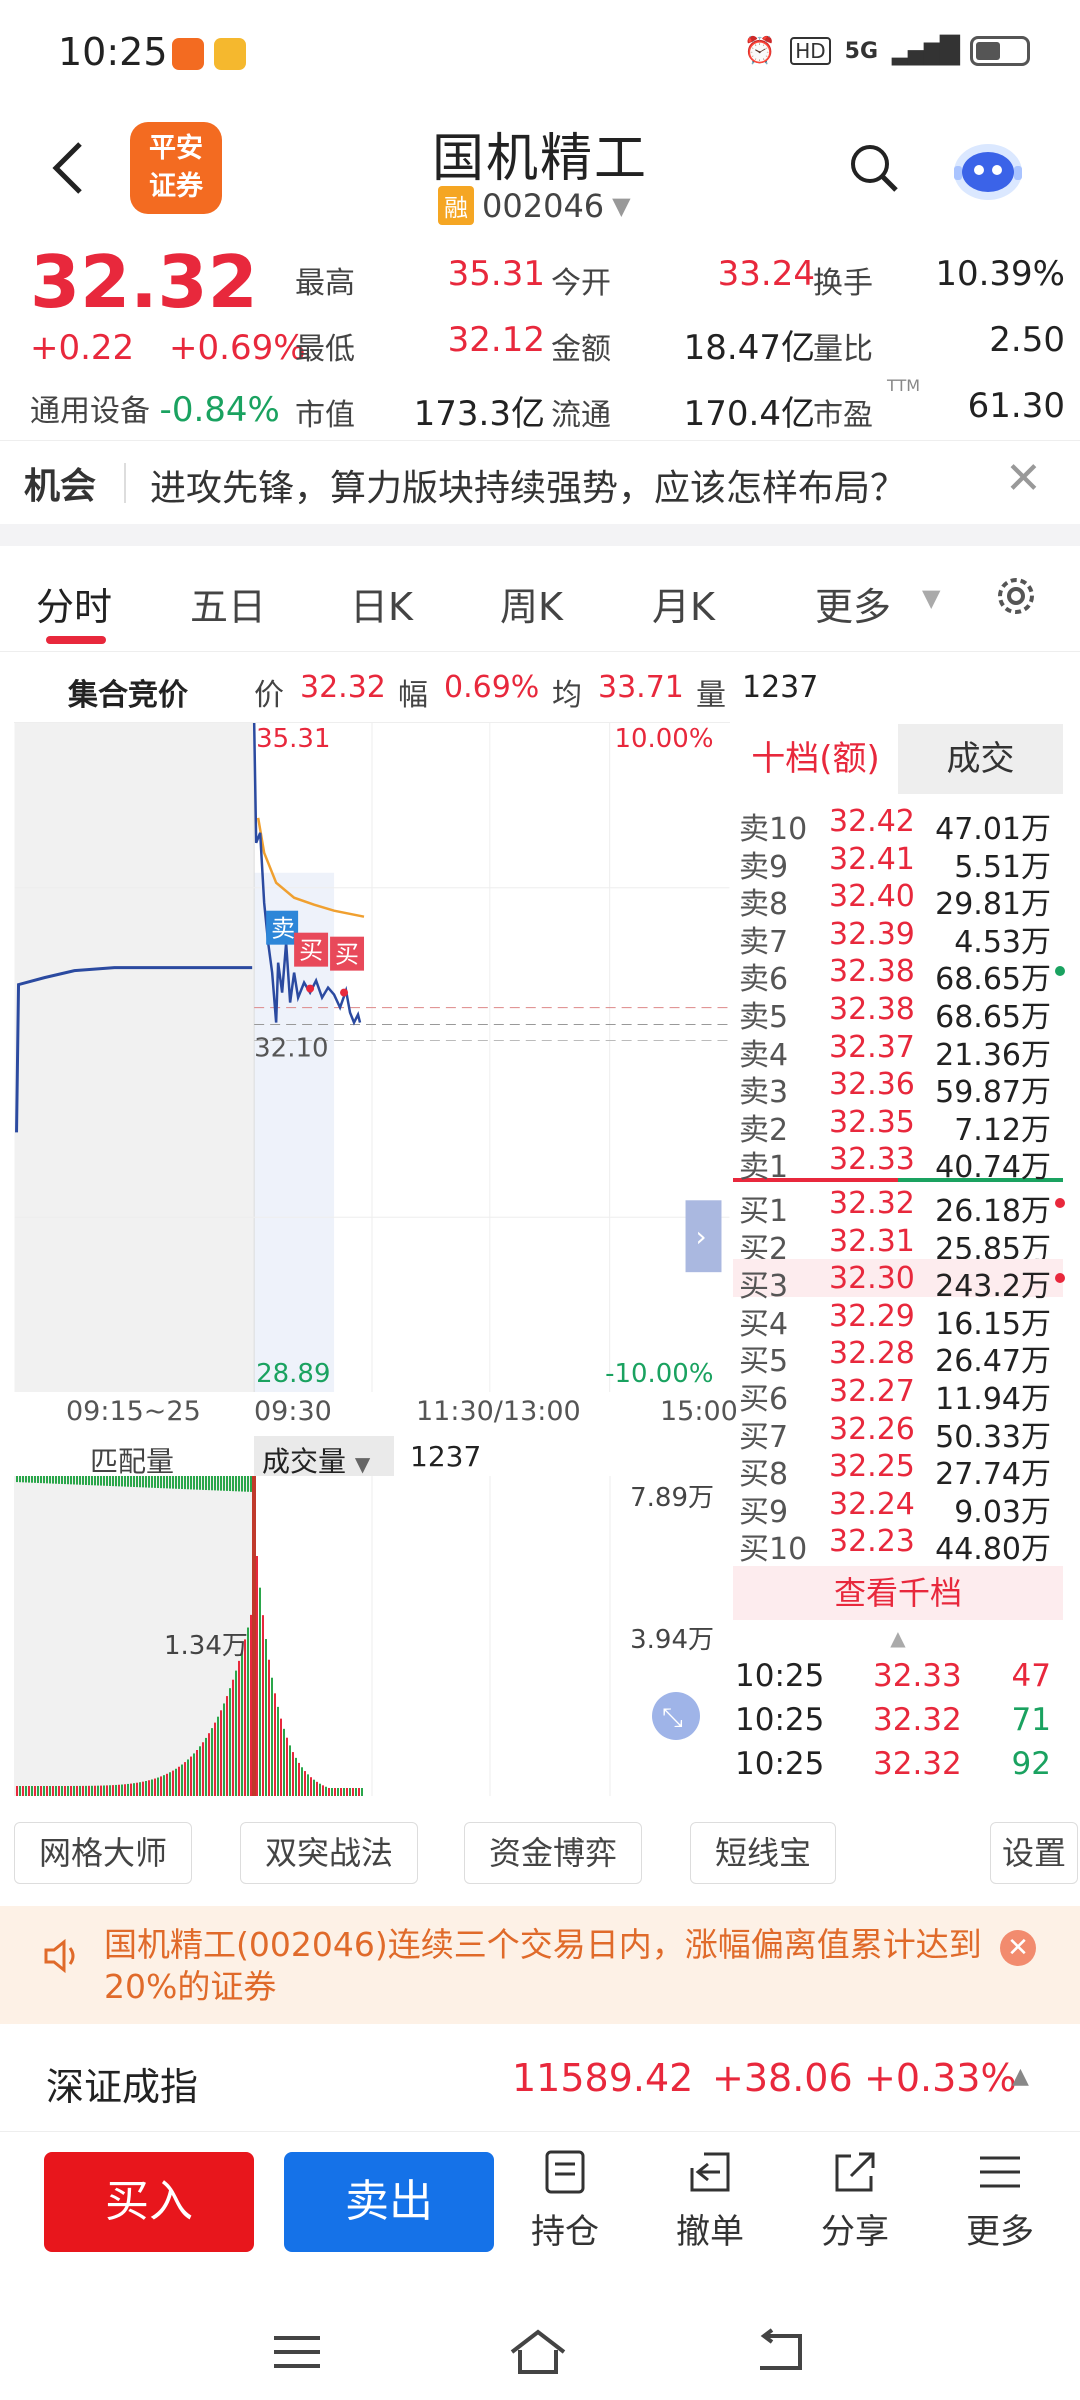  Describe the element at coordinates (113, 52) in the screenshot. I see `status-time: 10:25` at that location.